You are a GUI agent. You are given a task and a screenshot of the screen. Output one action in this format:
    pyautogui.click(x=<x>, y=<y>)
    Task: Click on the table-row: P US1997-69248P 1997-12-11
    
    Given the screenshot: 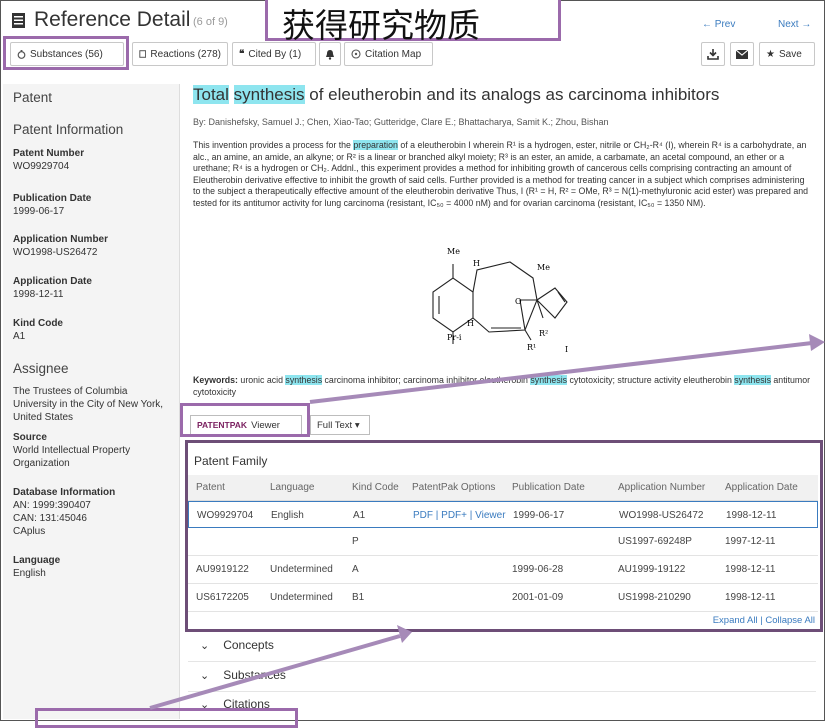 What is the action you would take?
    pyautogui.click(x=503, y=542)
    